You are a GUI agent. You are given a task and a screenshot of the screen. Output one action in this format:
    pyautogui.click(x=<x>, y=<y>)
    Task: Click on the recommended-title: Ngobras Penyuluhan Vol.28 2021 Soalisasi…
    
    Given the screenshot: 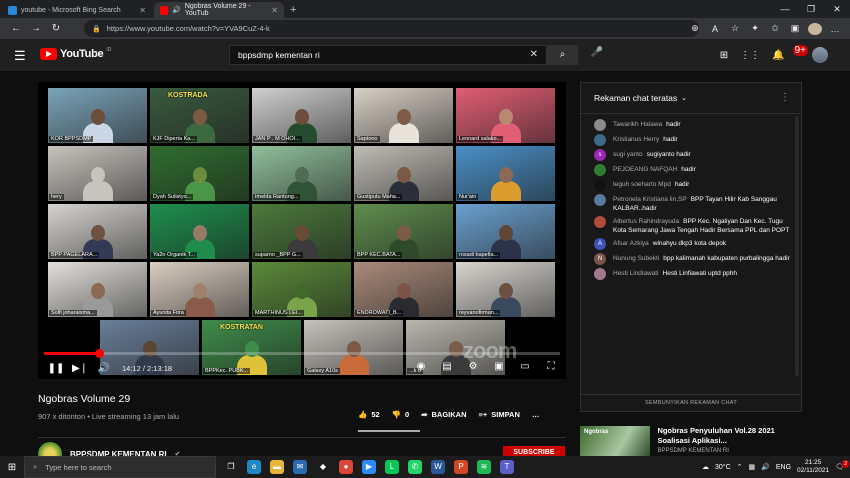 What is the action you would take?
    pyautogui.click(x=729, y=436)
    